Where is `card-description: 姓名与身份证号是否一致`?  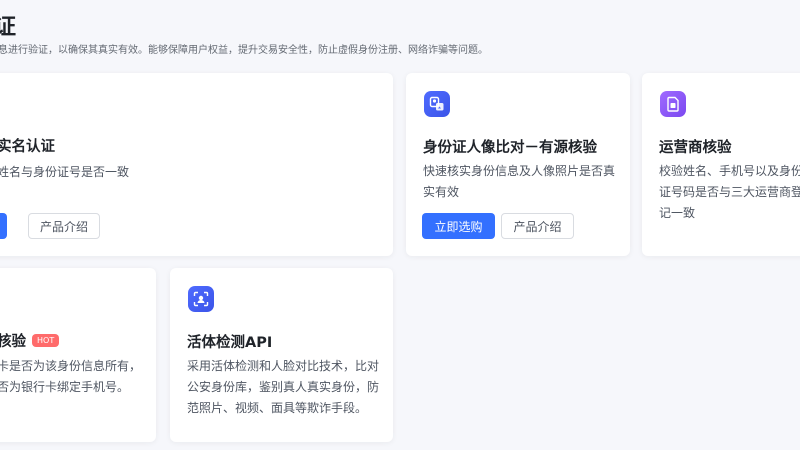 card-description: 姓名与身份证号是否一致 is located at coordinates (65, 172).